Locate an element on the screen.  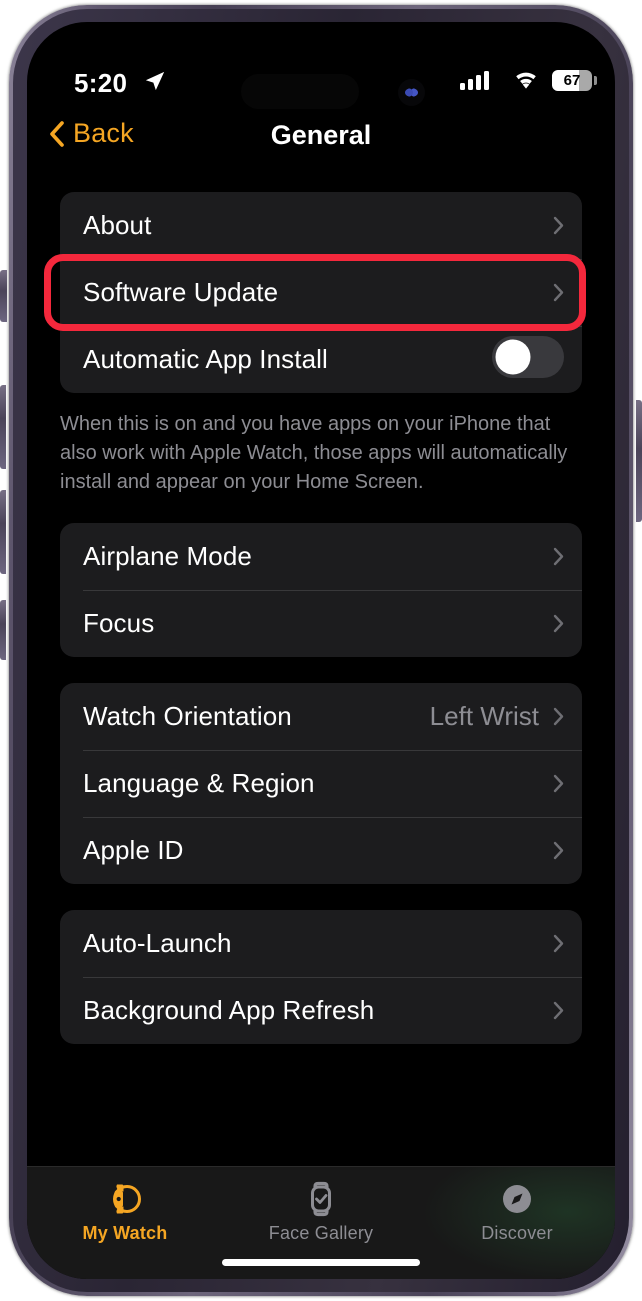
settings-row: Apple ID is located at coordinates (321, 850).